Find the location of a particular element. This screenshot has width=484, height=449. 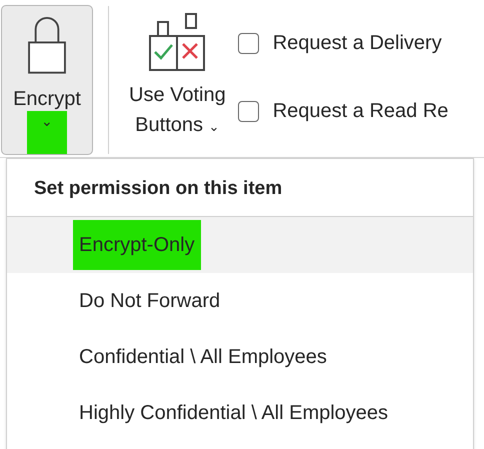

ballot-icon is located at coordinates (177, 42).